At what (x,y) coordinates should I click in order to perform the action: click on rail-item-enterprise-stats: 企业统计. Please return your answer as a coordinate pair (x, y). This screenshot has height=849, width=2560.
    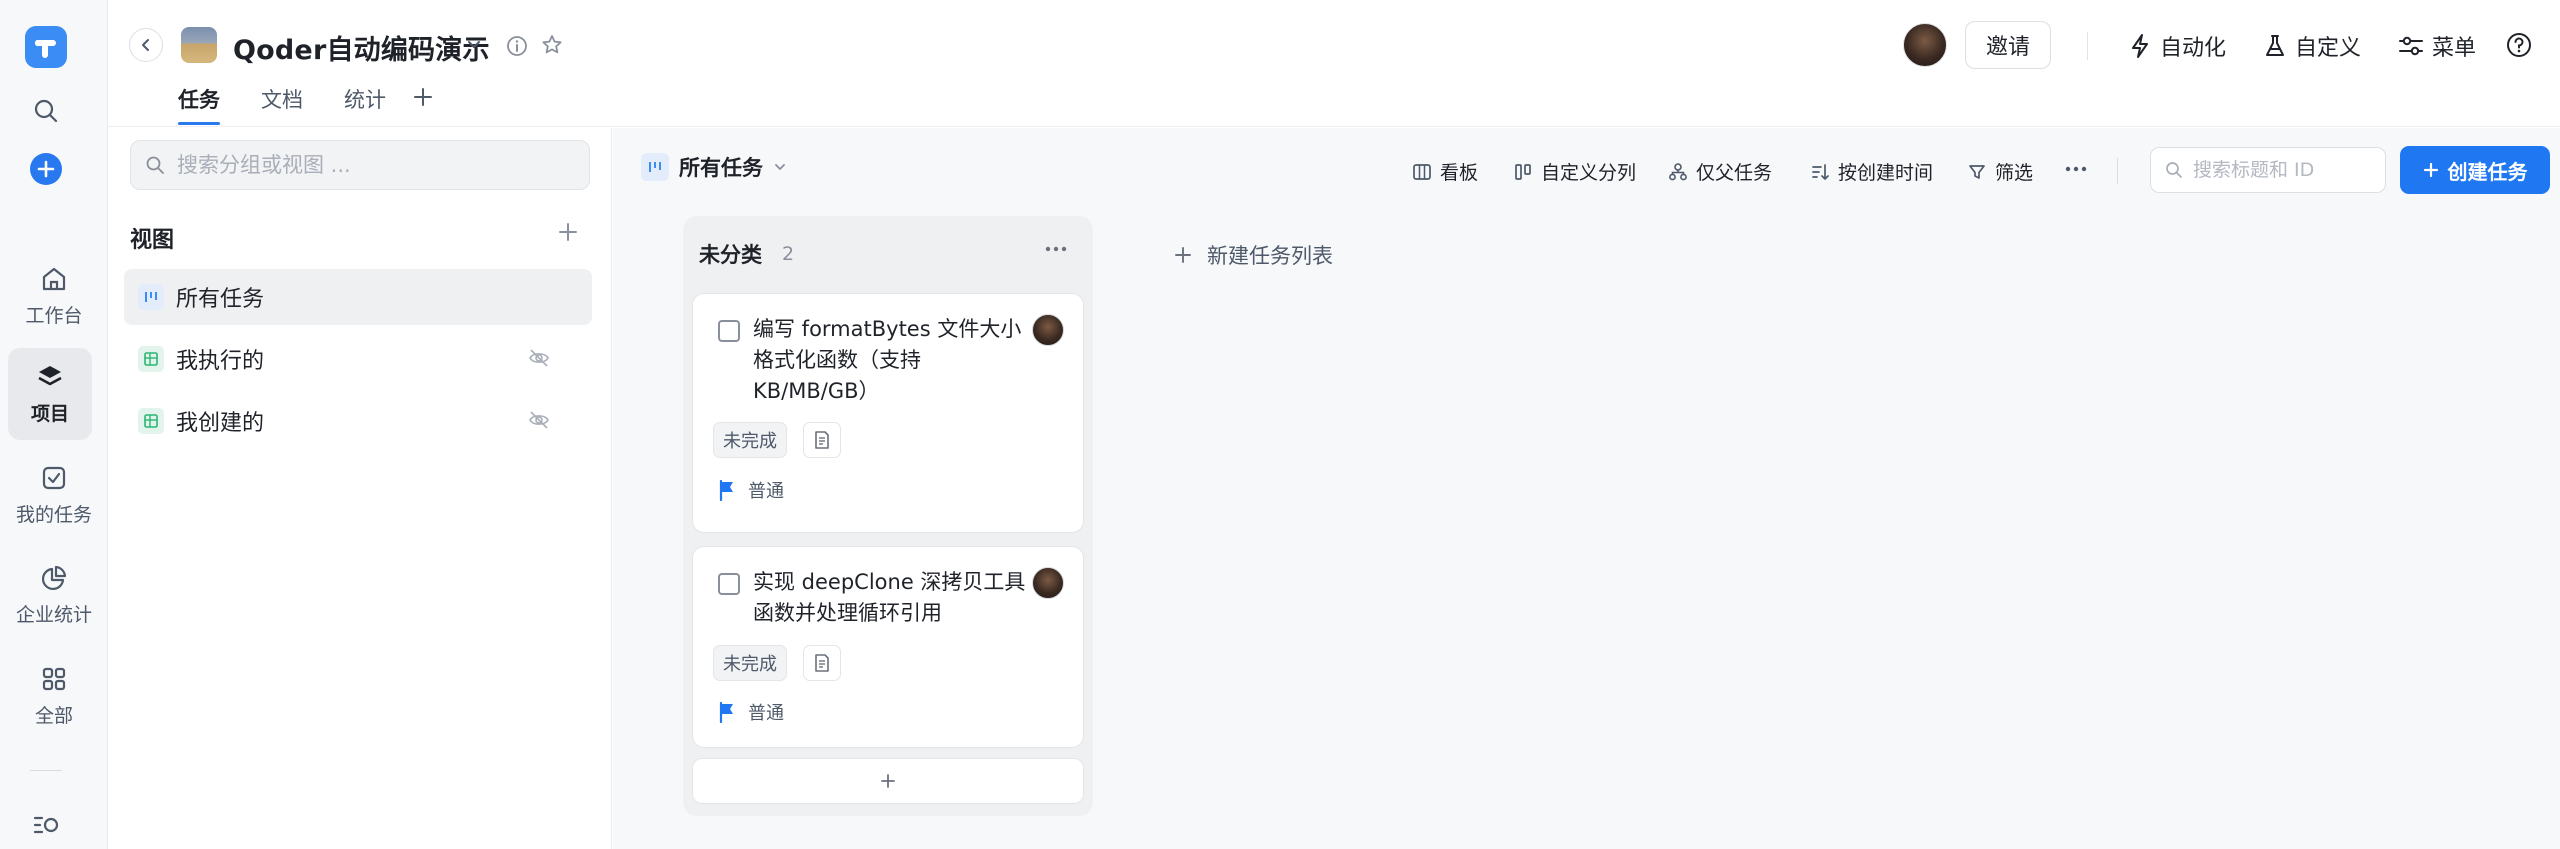
    Looking at the image, I should click on (54, 595).